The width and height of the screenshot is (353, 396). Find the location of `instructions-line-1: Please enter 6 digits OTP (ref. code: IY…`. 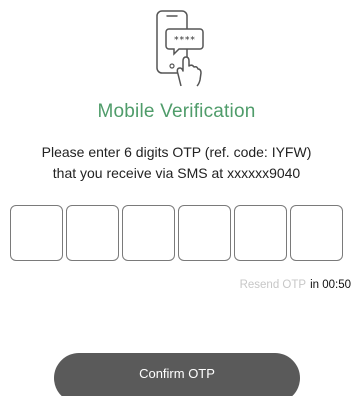

instructions-line-1: Please enter 6 digits OTP (ref. code: IY… is located at coordinates (176, 152).